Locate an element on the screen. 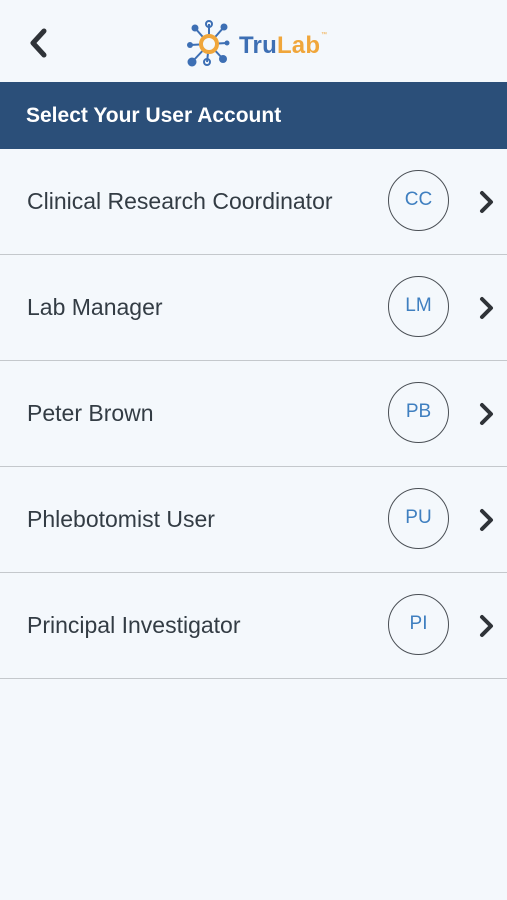 This screenshot has height=900, width=507. account-name: Phlebotomist User is located at coordinates (121, 519).